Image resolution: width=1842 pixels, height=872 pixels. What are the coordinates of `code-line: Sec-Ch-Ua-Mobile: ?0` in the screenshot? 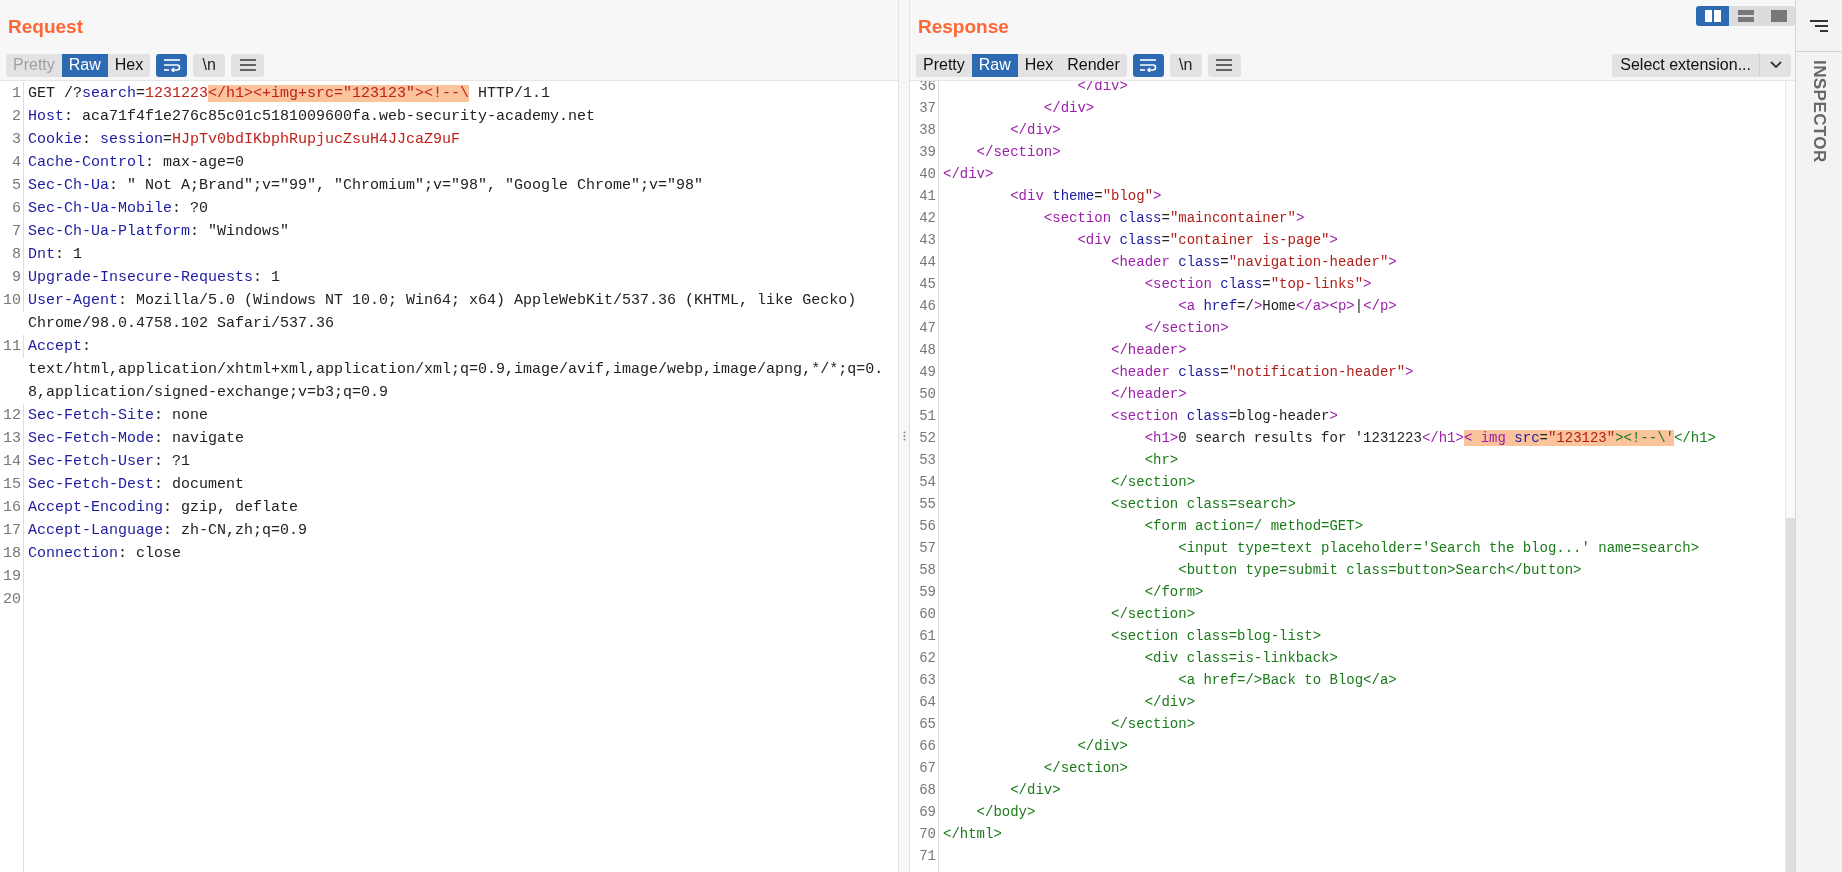 It's located at (118, 209).